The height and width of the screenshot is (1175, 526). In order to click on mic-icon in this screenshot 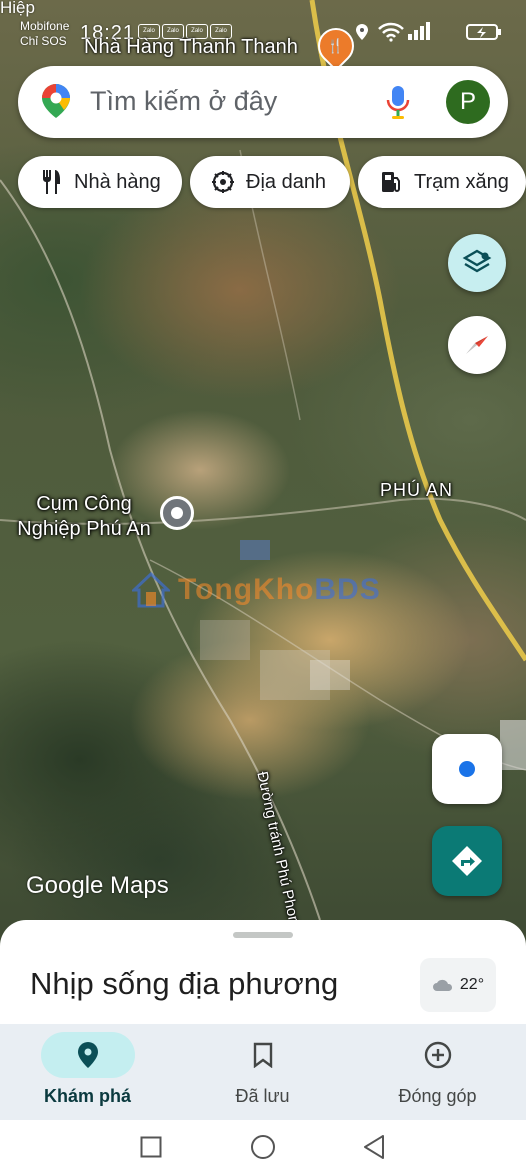, I will do `click(398, 102)`.